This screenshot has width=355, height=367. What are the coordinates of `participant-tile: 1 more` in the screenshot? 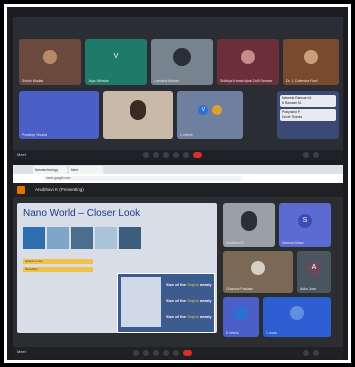 It's located at (297, 317).